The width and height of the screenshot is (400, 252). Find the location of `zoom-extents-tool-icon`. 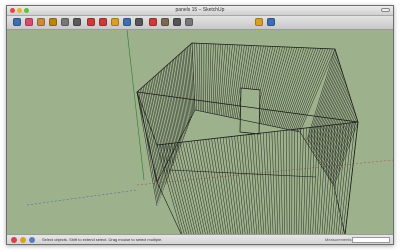

zoom-extents-tool-icon is located at coordinates (189, 22).